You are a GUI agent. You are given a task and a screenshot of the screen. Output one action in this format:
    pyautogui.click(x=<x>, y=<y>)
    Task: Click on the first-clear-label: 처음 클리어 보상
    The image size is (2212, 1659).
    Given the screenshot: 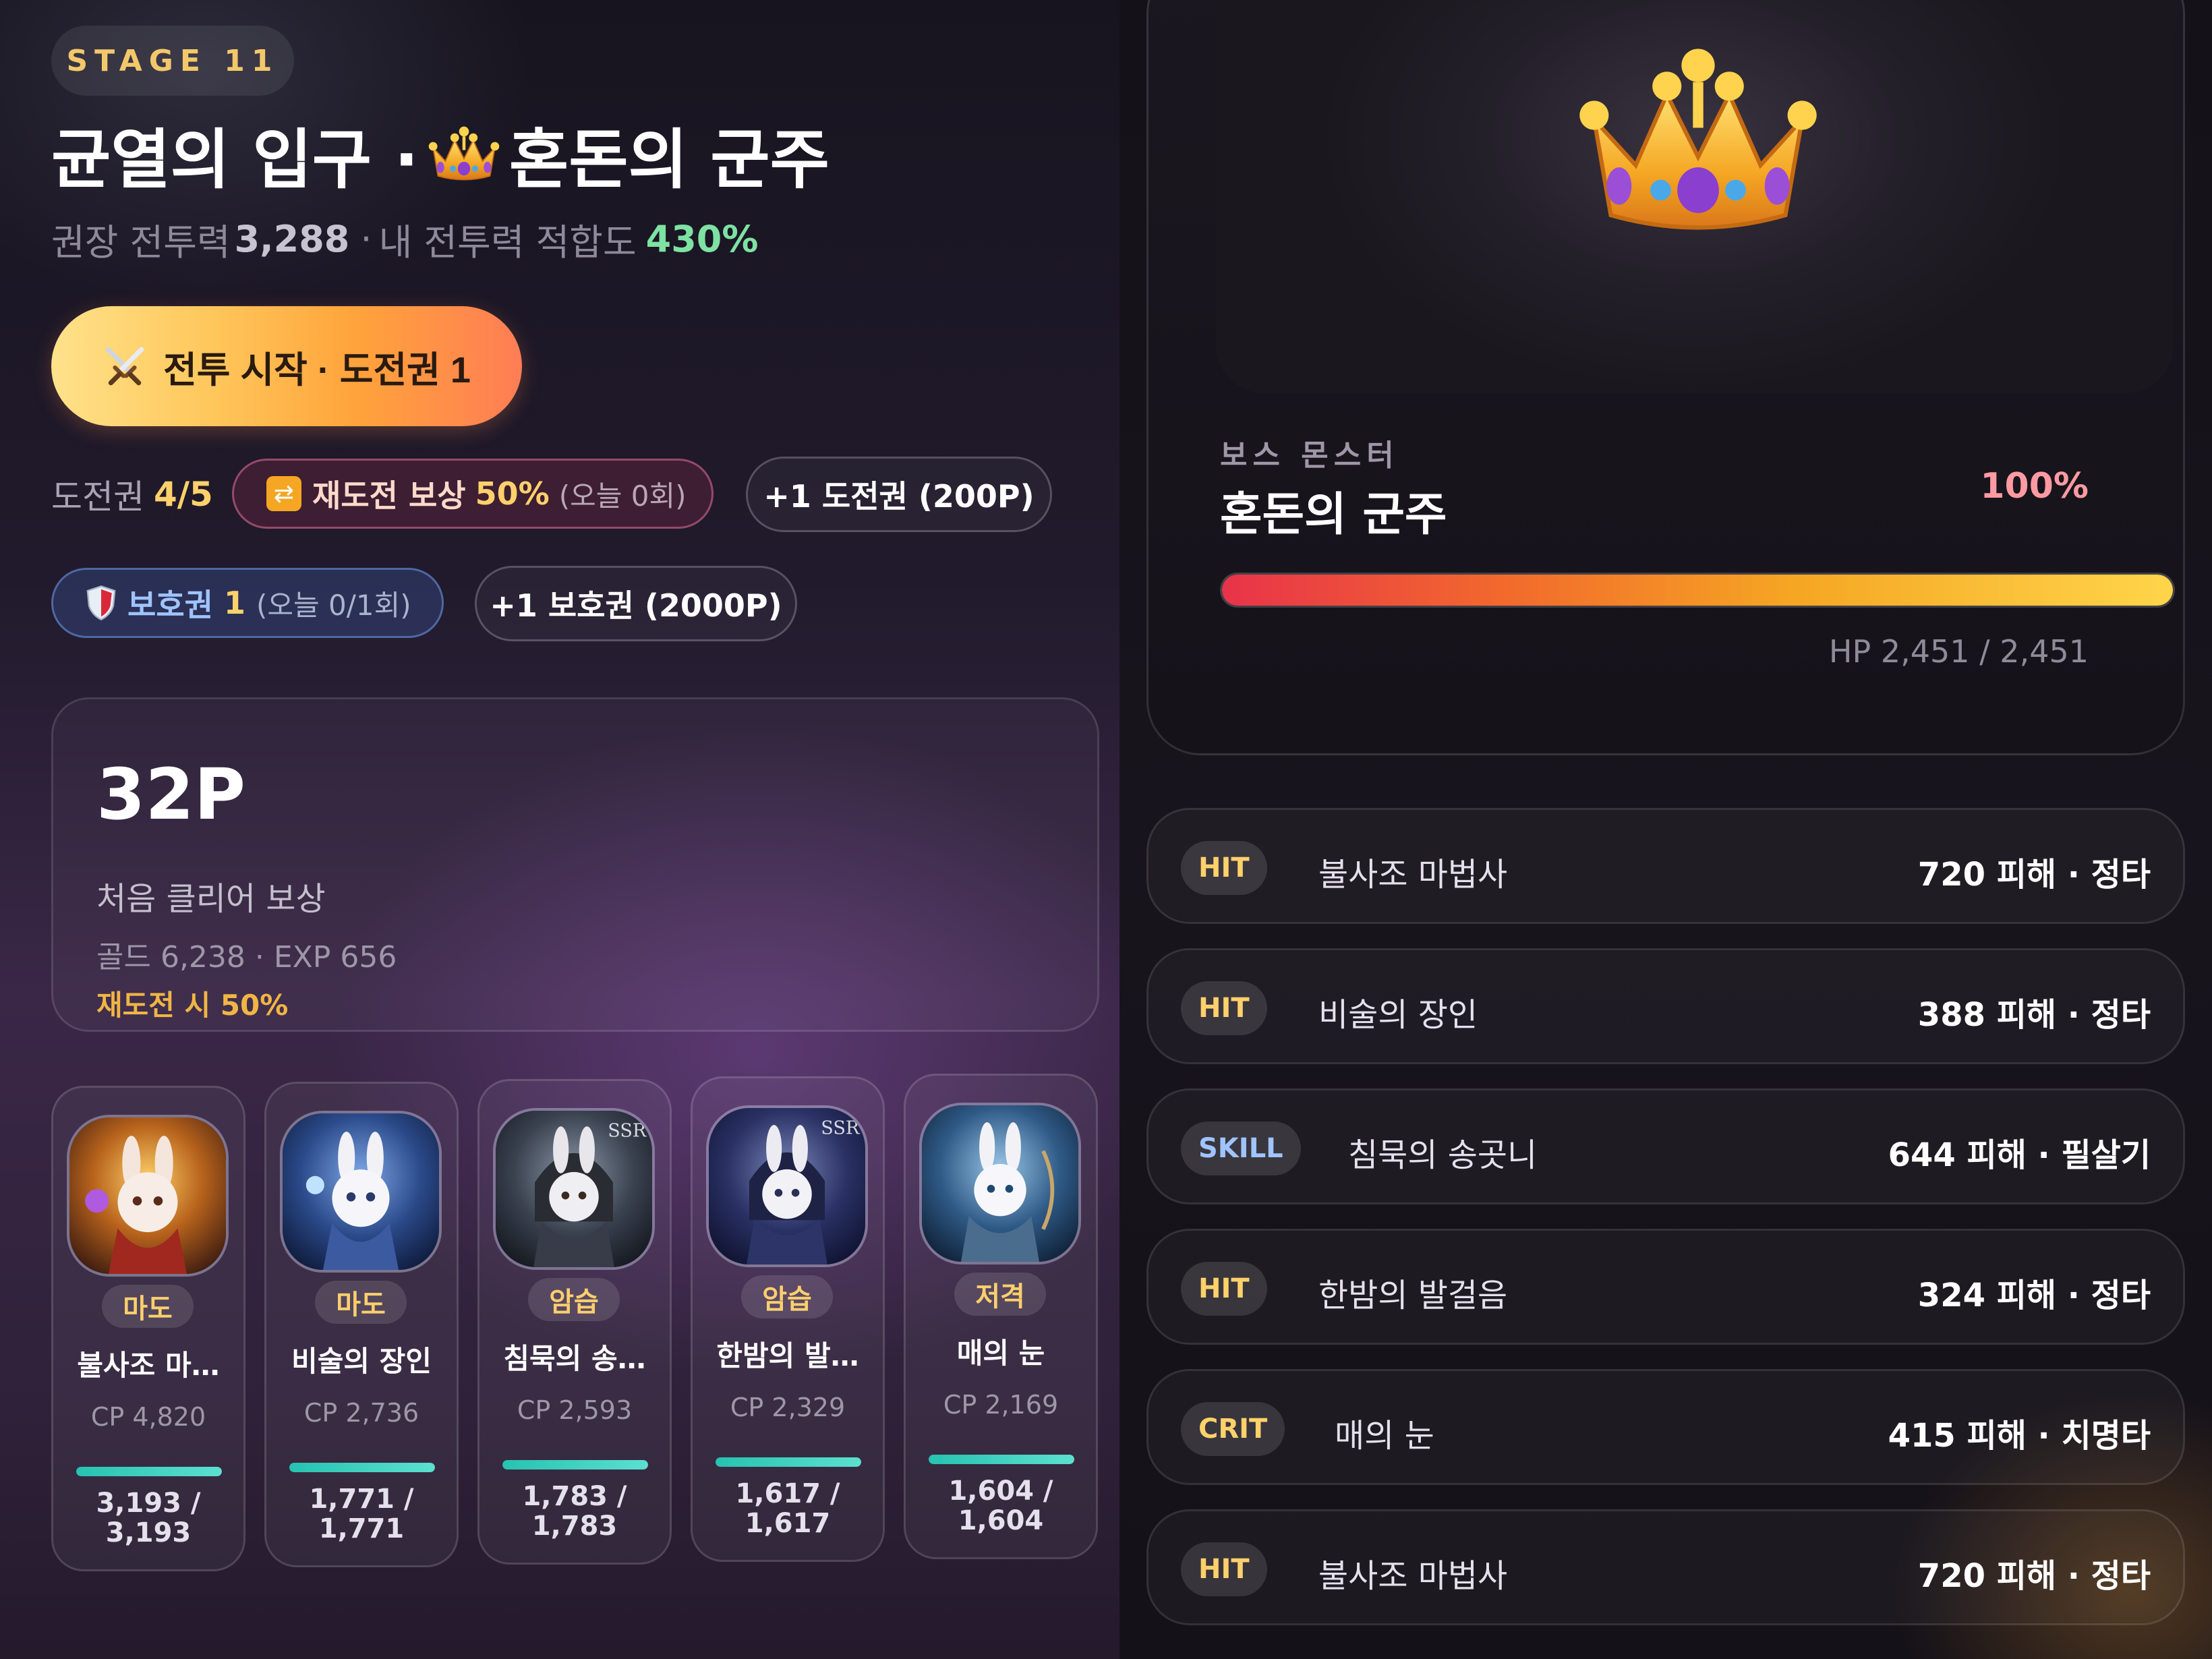 What is the action you would take?
    pyautogui.click(x=211, y=899)
    